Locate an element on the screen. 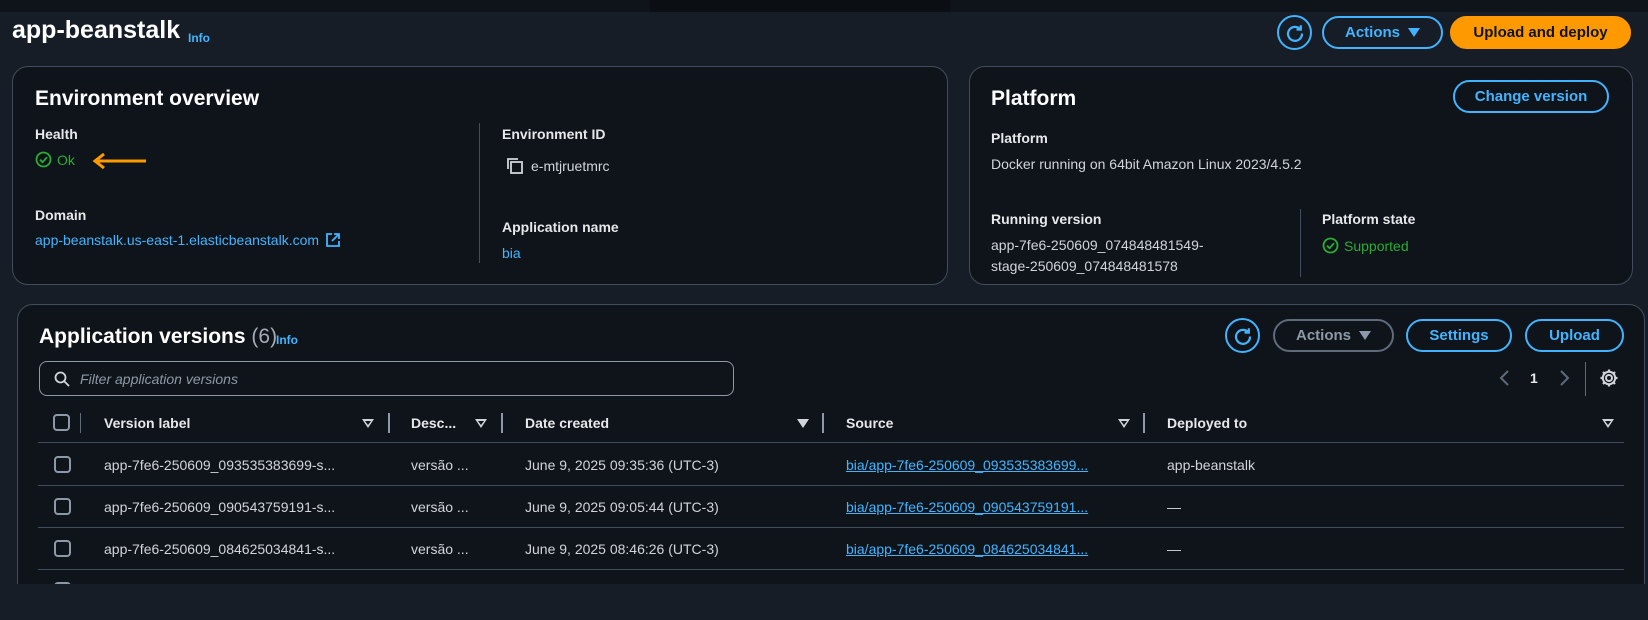  copy-icon is located at coordinates (515, 166).